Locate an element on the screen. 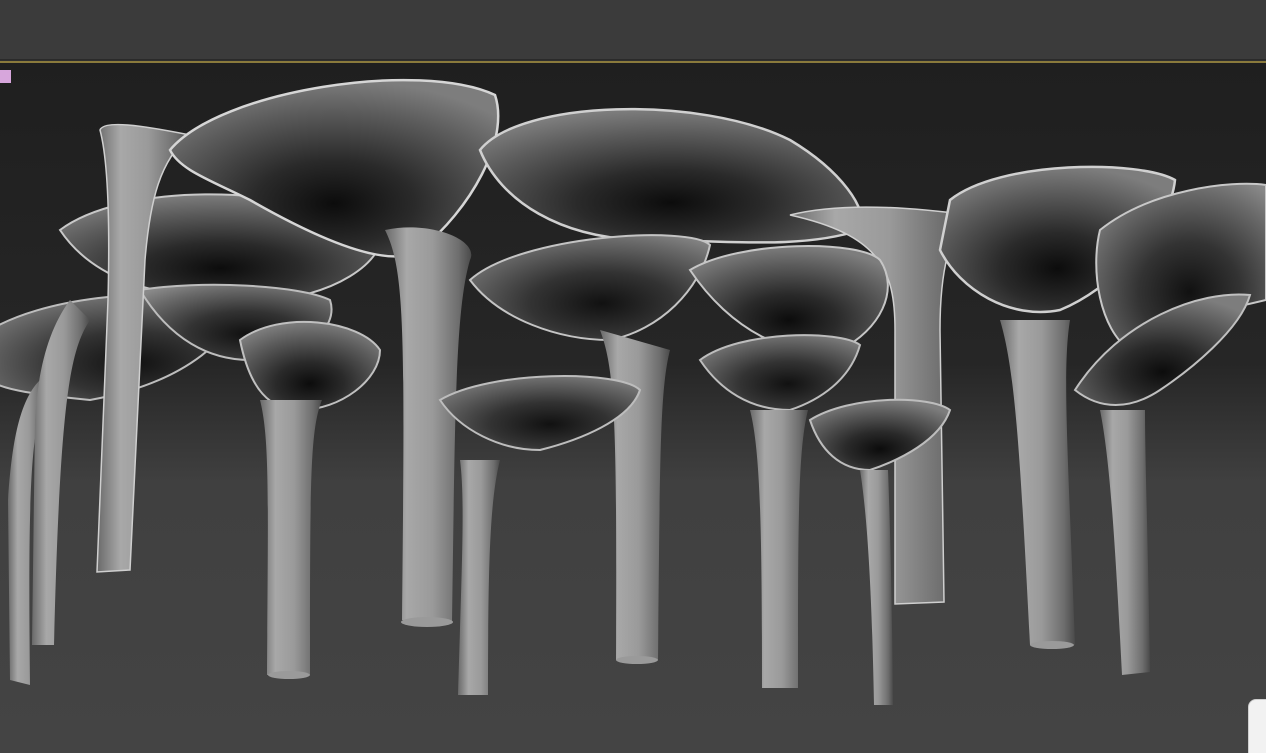 The width and height of the screenshot is (1266, 753). viewport-label-marker is located at coordinates (5, 76).